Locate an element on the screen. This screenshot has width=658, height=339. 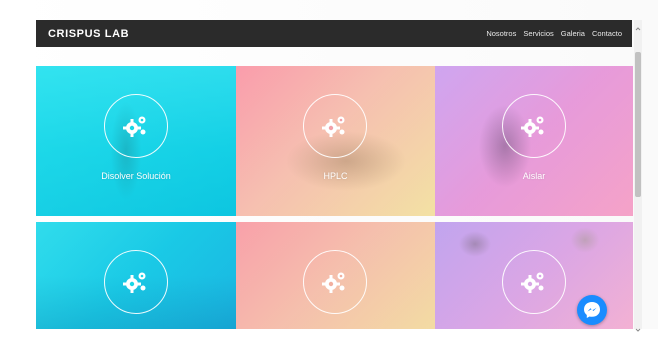
nav-link-nosotros: Nosotros is located at coordinates (501, 33).